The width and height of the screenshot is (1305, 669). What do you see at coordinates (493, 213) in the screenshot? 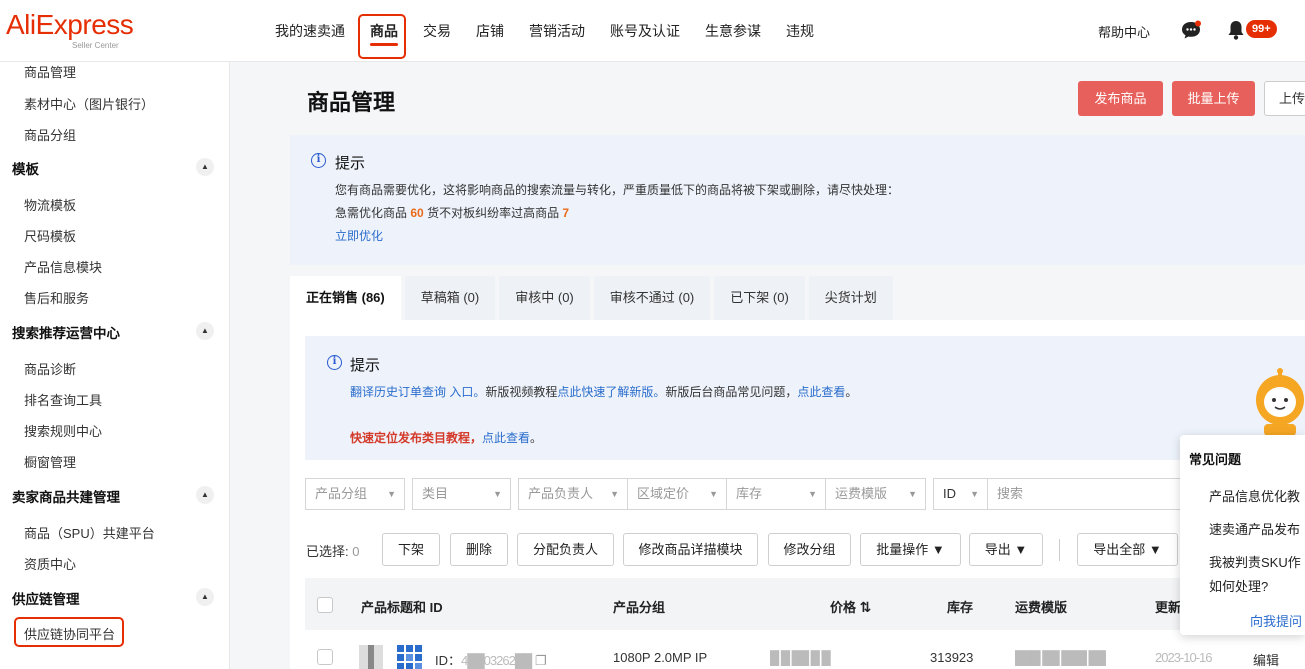
I see `dispute-rate-label: 货不对板纠纷率过高商品` at bounding box center [493, 213].